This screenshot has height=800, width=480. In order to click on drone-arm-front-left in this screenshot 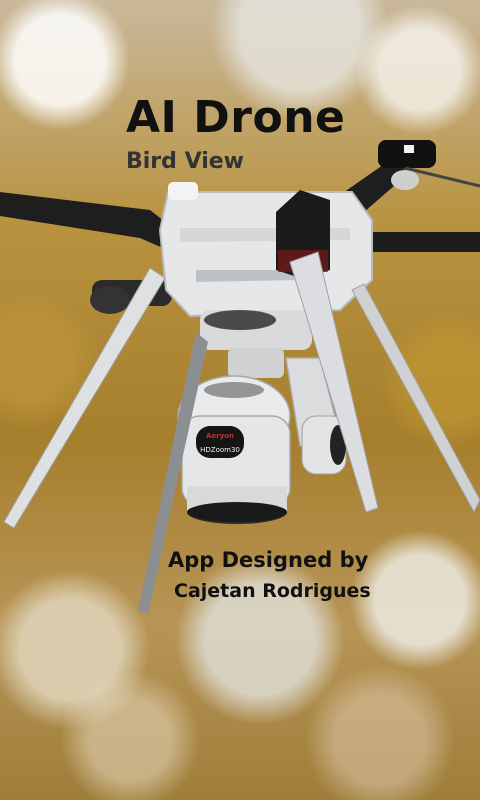, I will do `click(89, 222)`.